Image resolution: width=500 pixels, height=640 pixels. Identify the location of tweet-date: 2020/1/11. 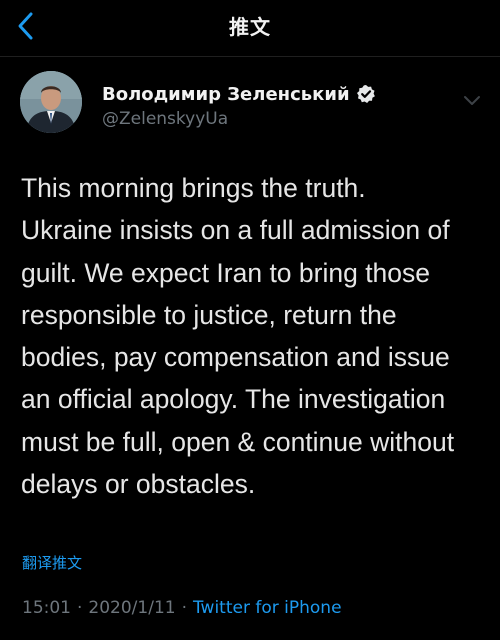
(132, 608).